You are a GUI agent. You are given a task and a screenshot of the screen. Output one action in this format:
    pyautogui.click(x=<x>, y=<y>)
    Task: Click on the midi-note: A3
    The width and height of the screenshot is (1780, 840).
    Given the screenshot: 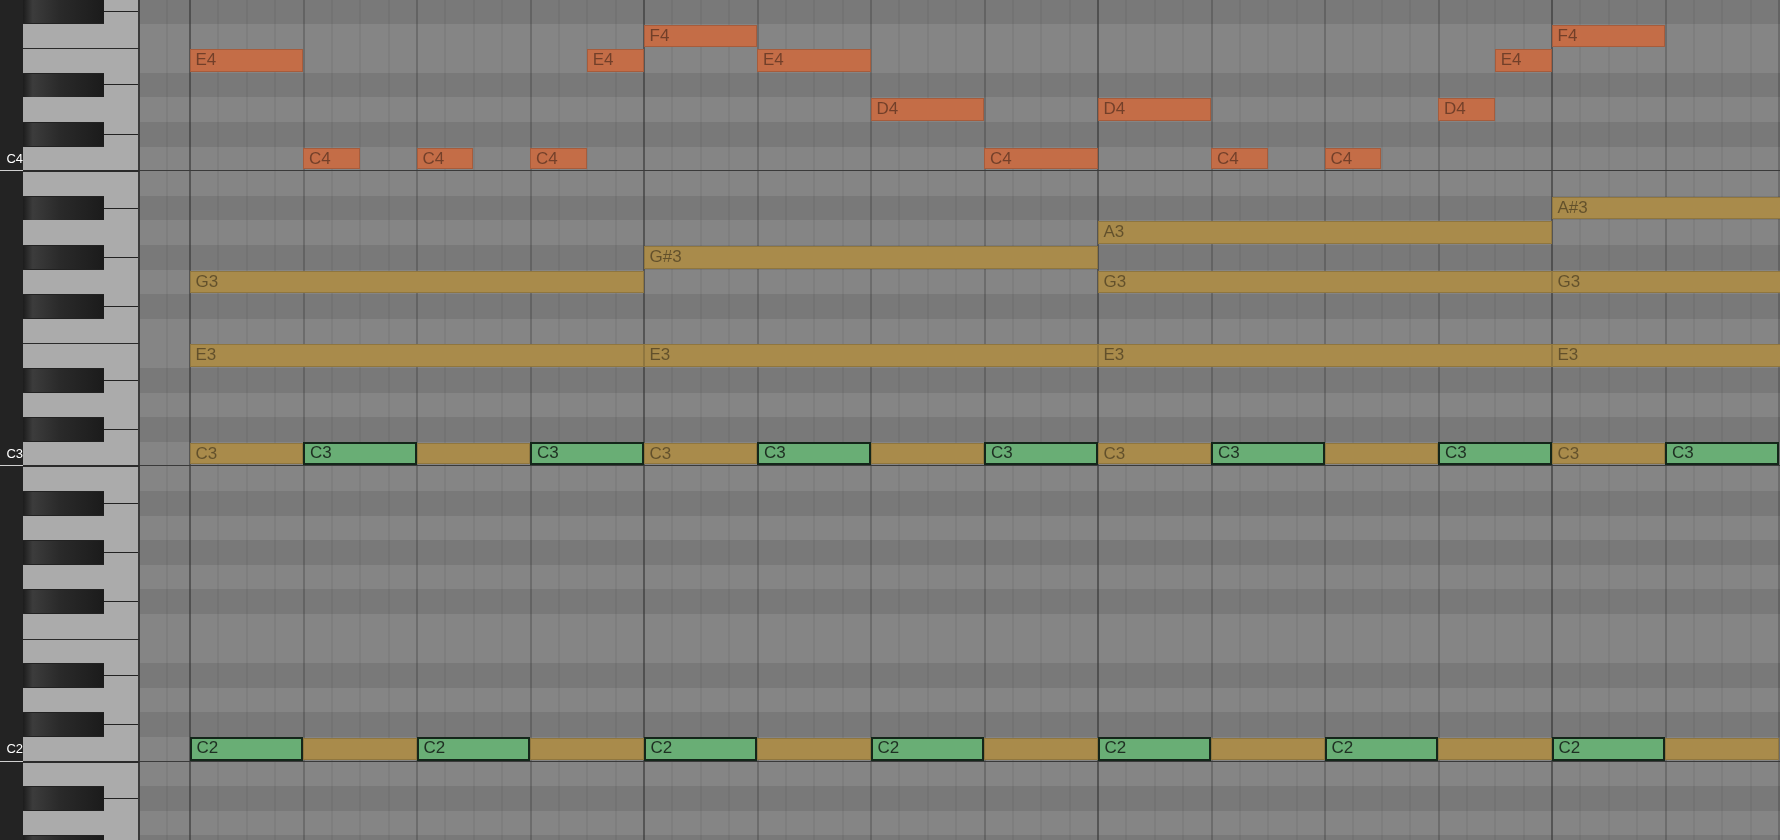 What is the action you would take?
    pyautogui.click(x=1324, y=233)
    